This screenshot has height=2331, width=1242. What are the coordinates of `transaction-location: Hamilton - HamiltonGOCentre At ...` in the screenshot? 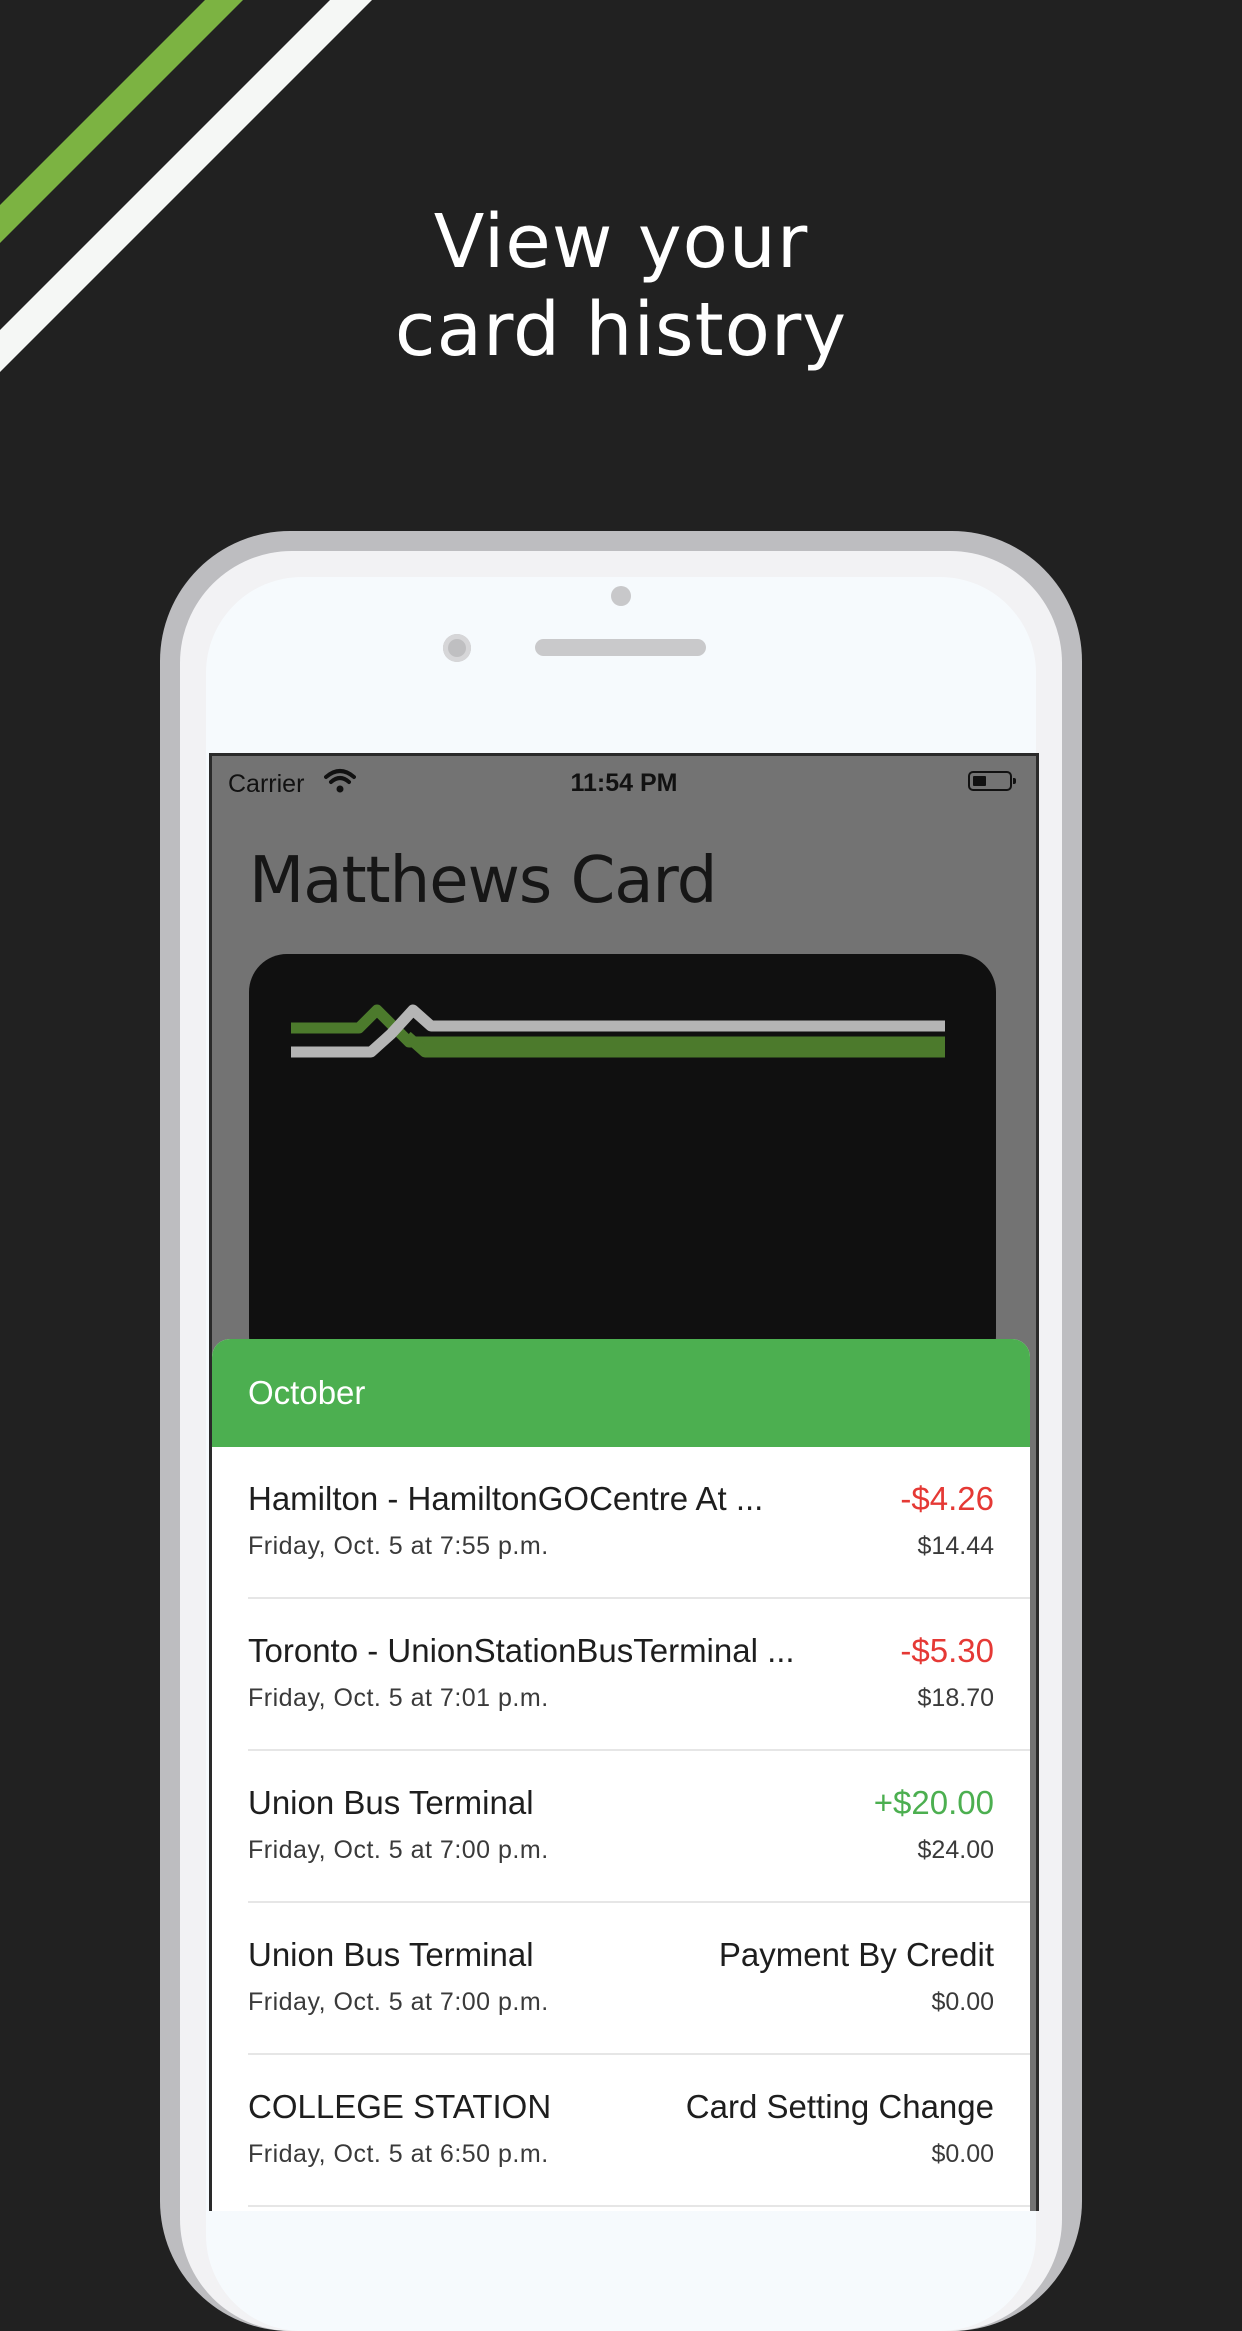 It's located at (506, 1498).